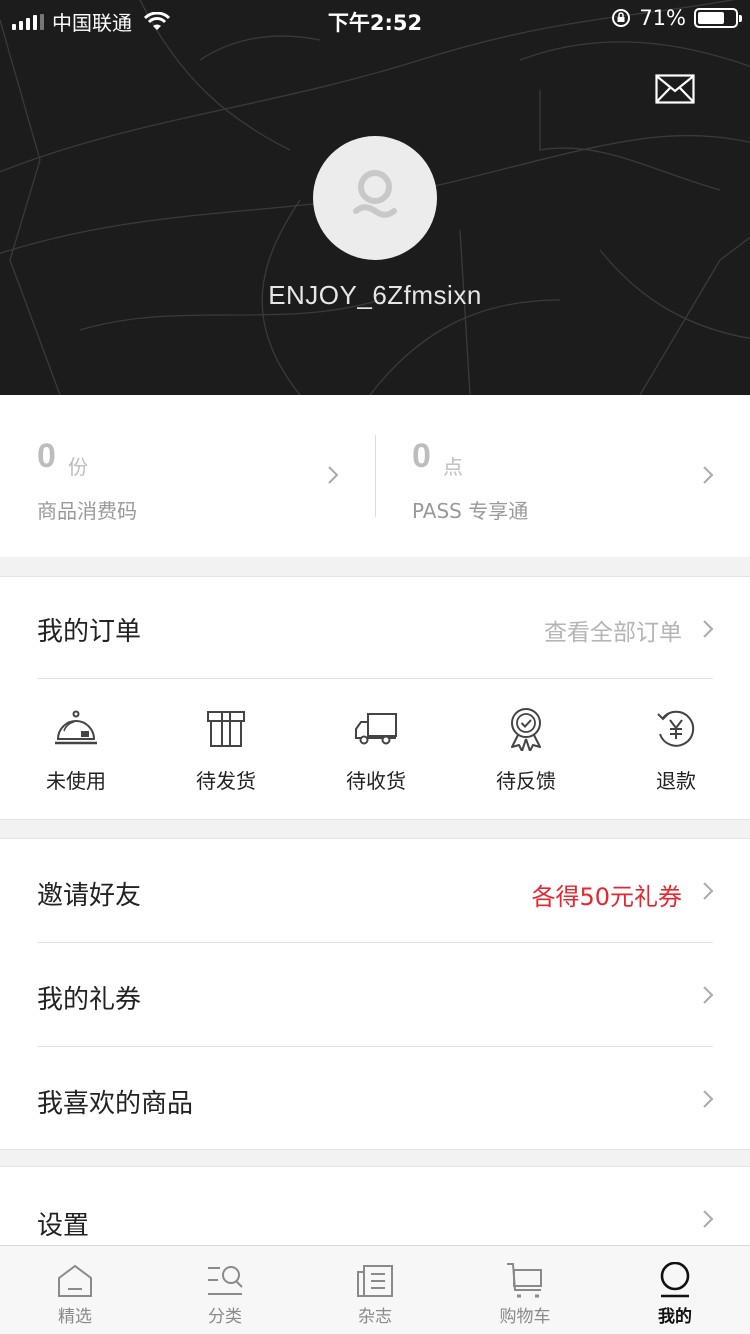 Image resolution: width=750 pixels, height=1334 pixels. Describe the element at coordinates (375, 1099) in the screenshot. I see `liked-products-row: 我喜欢的商品` at that location.